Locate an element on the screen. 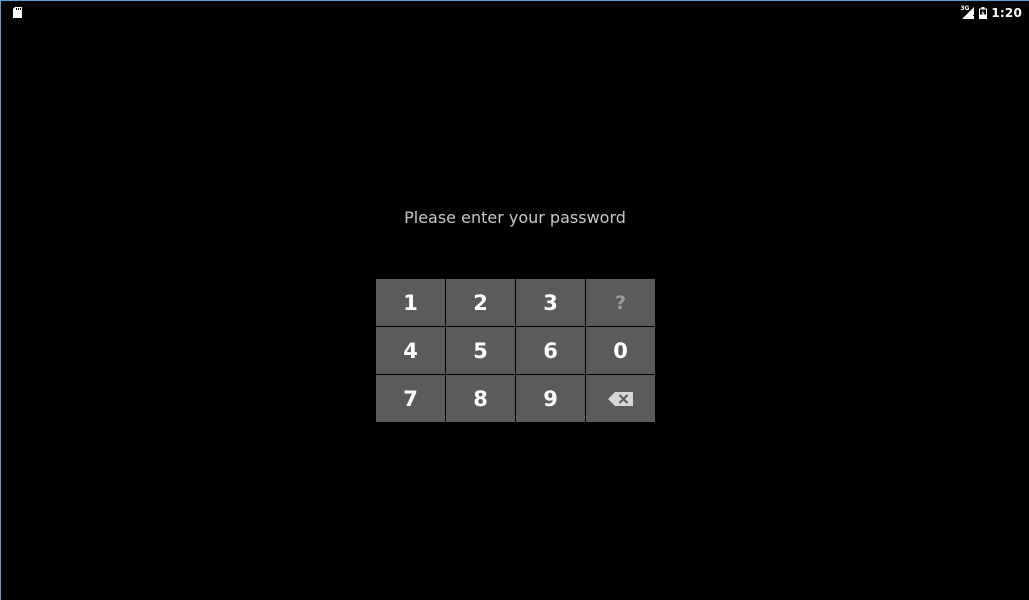 This screenshot has width=1029, height=600. signal-icon: 3G is located at coordinates (967, 12).